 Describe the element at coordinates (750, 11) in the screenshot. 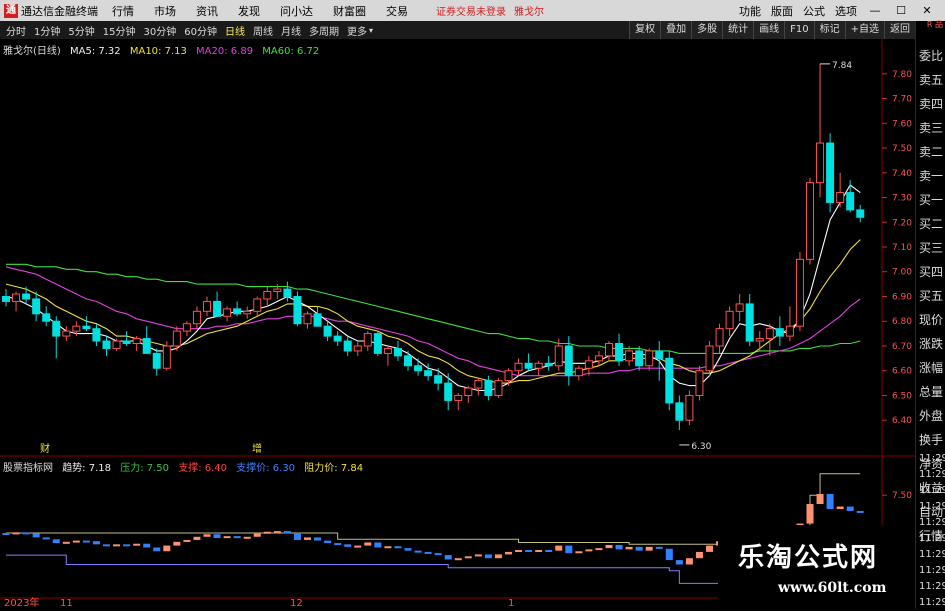

I see `menu-item-function: 功能` at that location.